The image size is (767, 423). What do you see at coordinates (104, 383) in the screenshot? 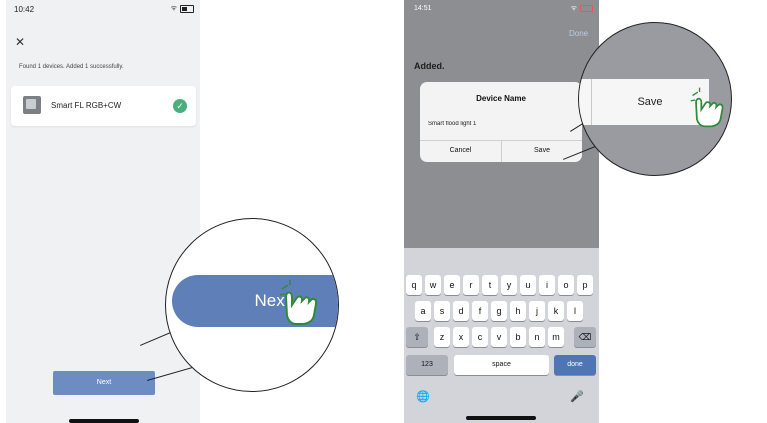
I see `next-button: Next` at bounding box center [104, 383].